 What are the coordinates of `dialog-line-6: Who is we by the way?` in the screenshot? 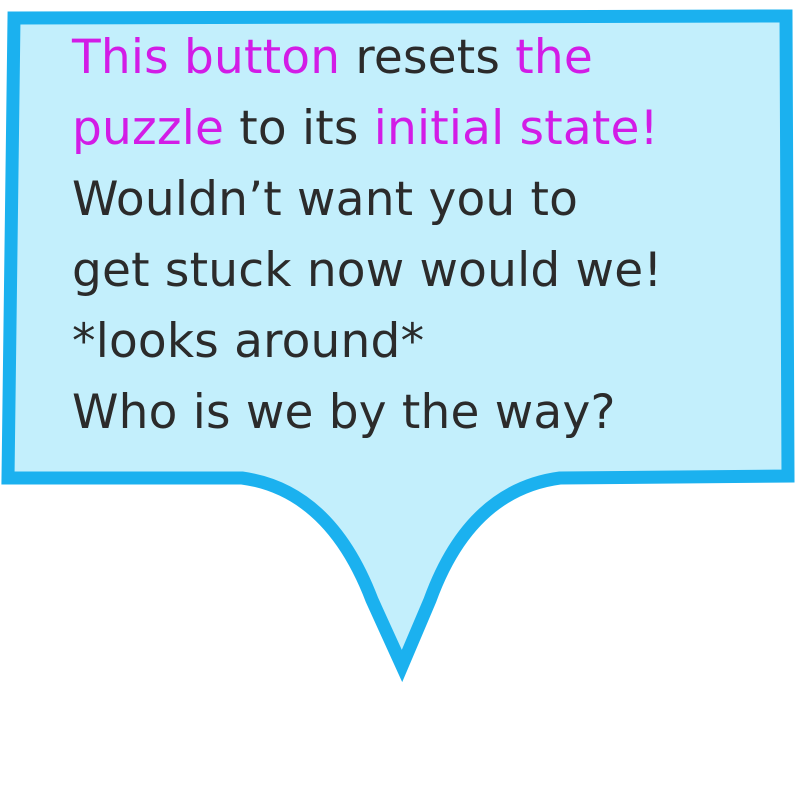 It's located at (344, 412).